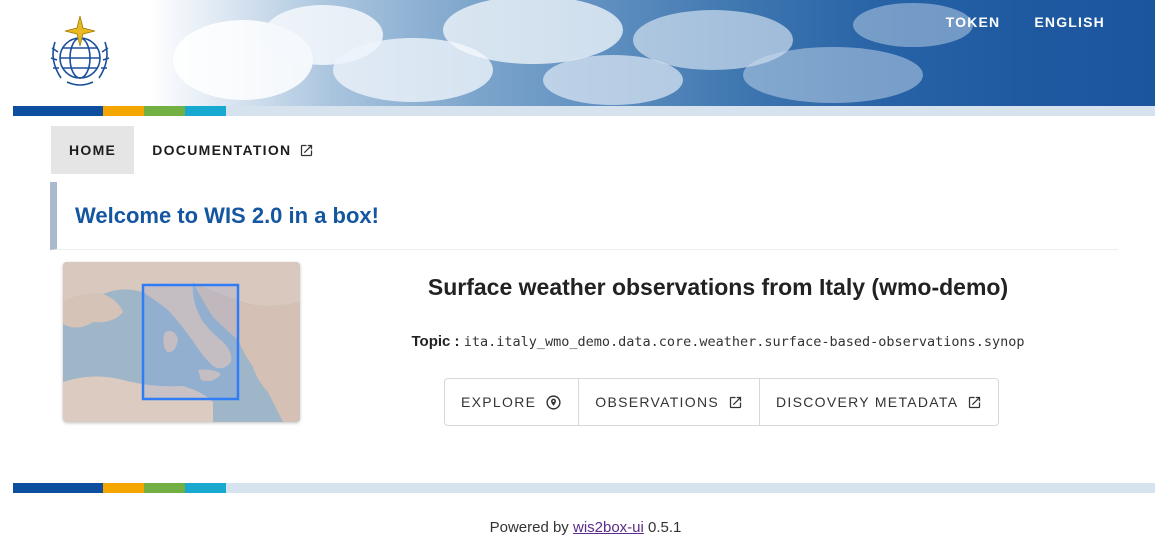 This screenshot has height=547, width=1171. Describe the element at coordinates (80, 51) in the screenshot. I see `wmo-emblem-icon` at that location.